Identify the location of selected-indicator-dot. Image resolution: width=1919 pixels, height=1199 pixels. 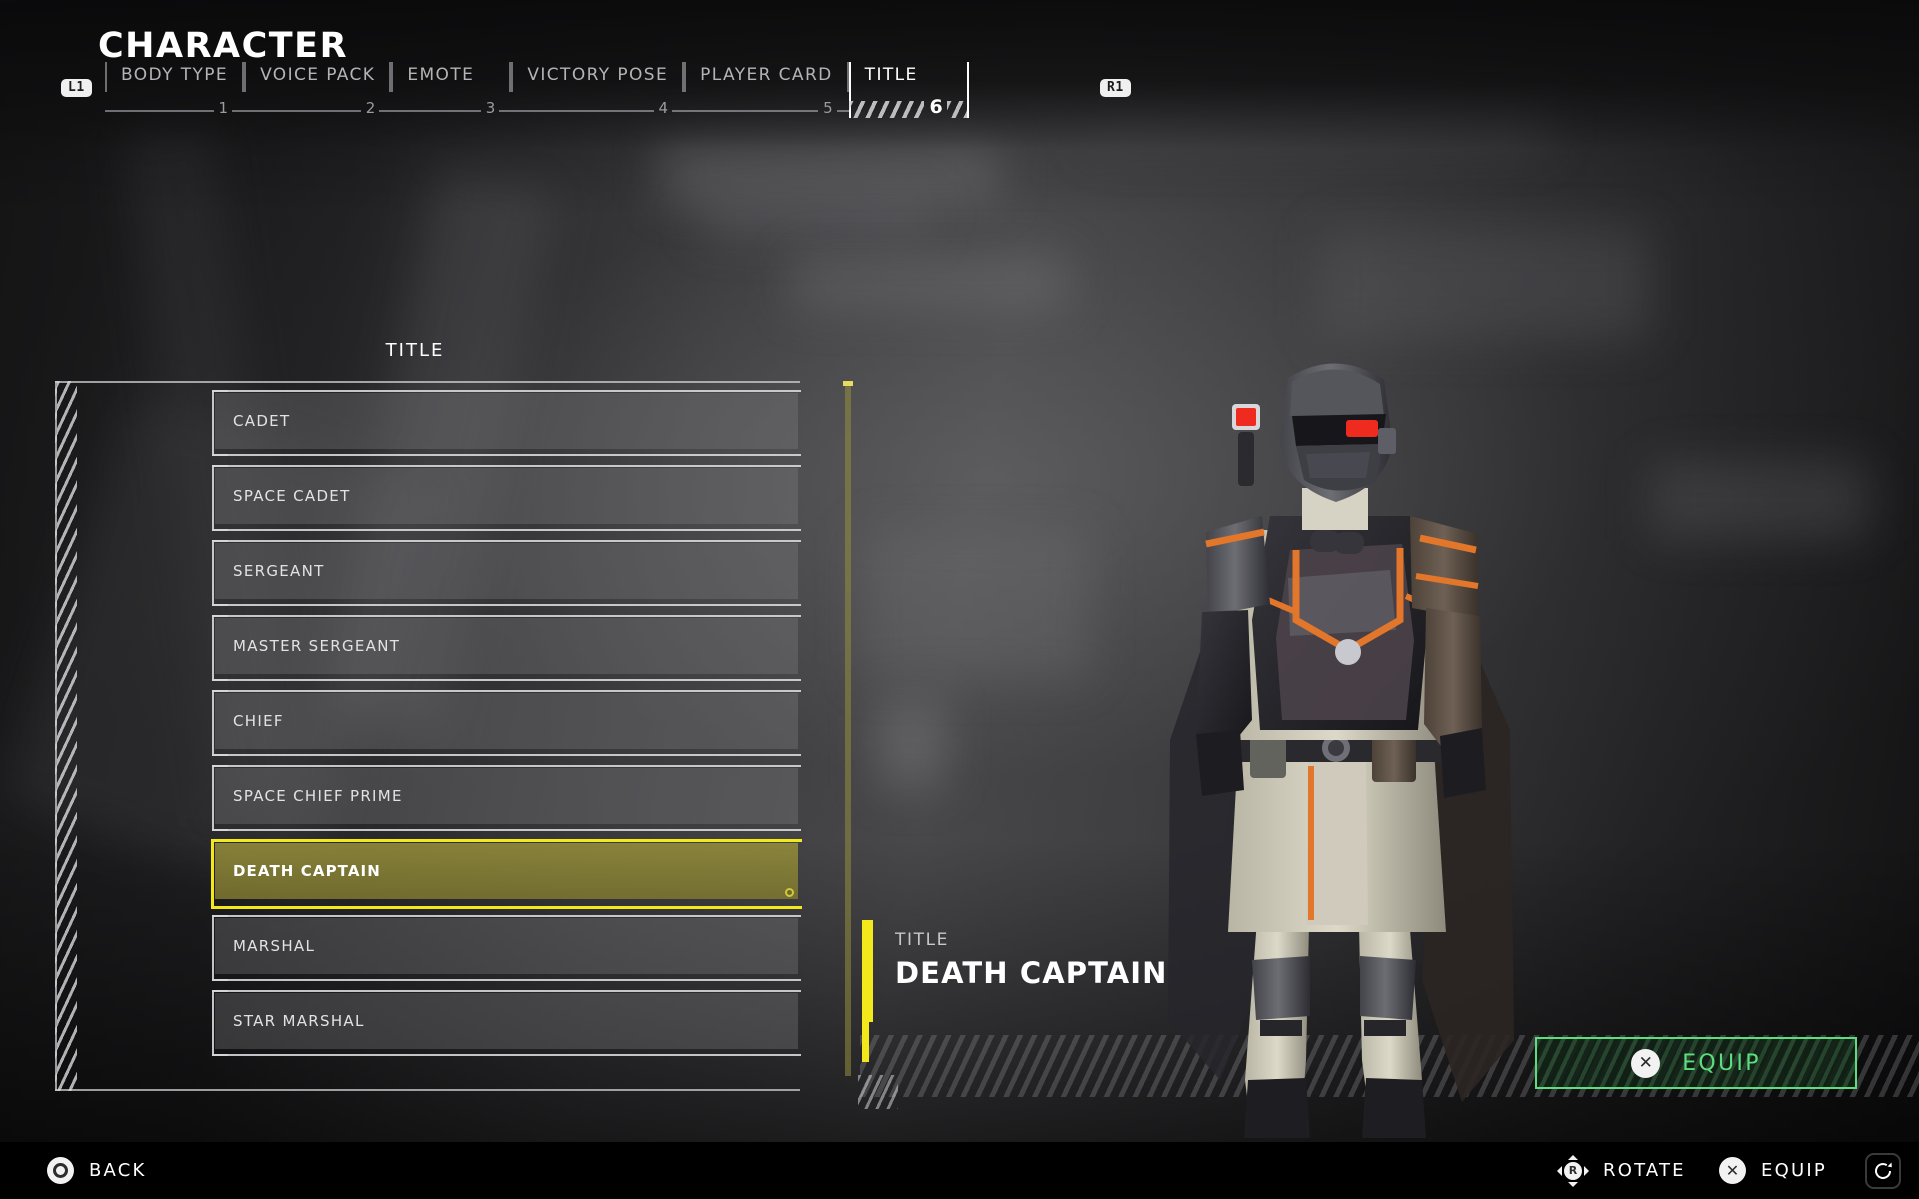
(789, 892).